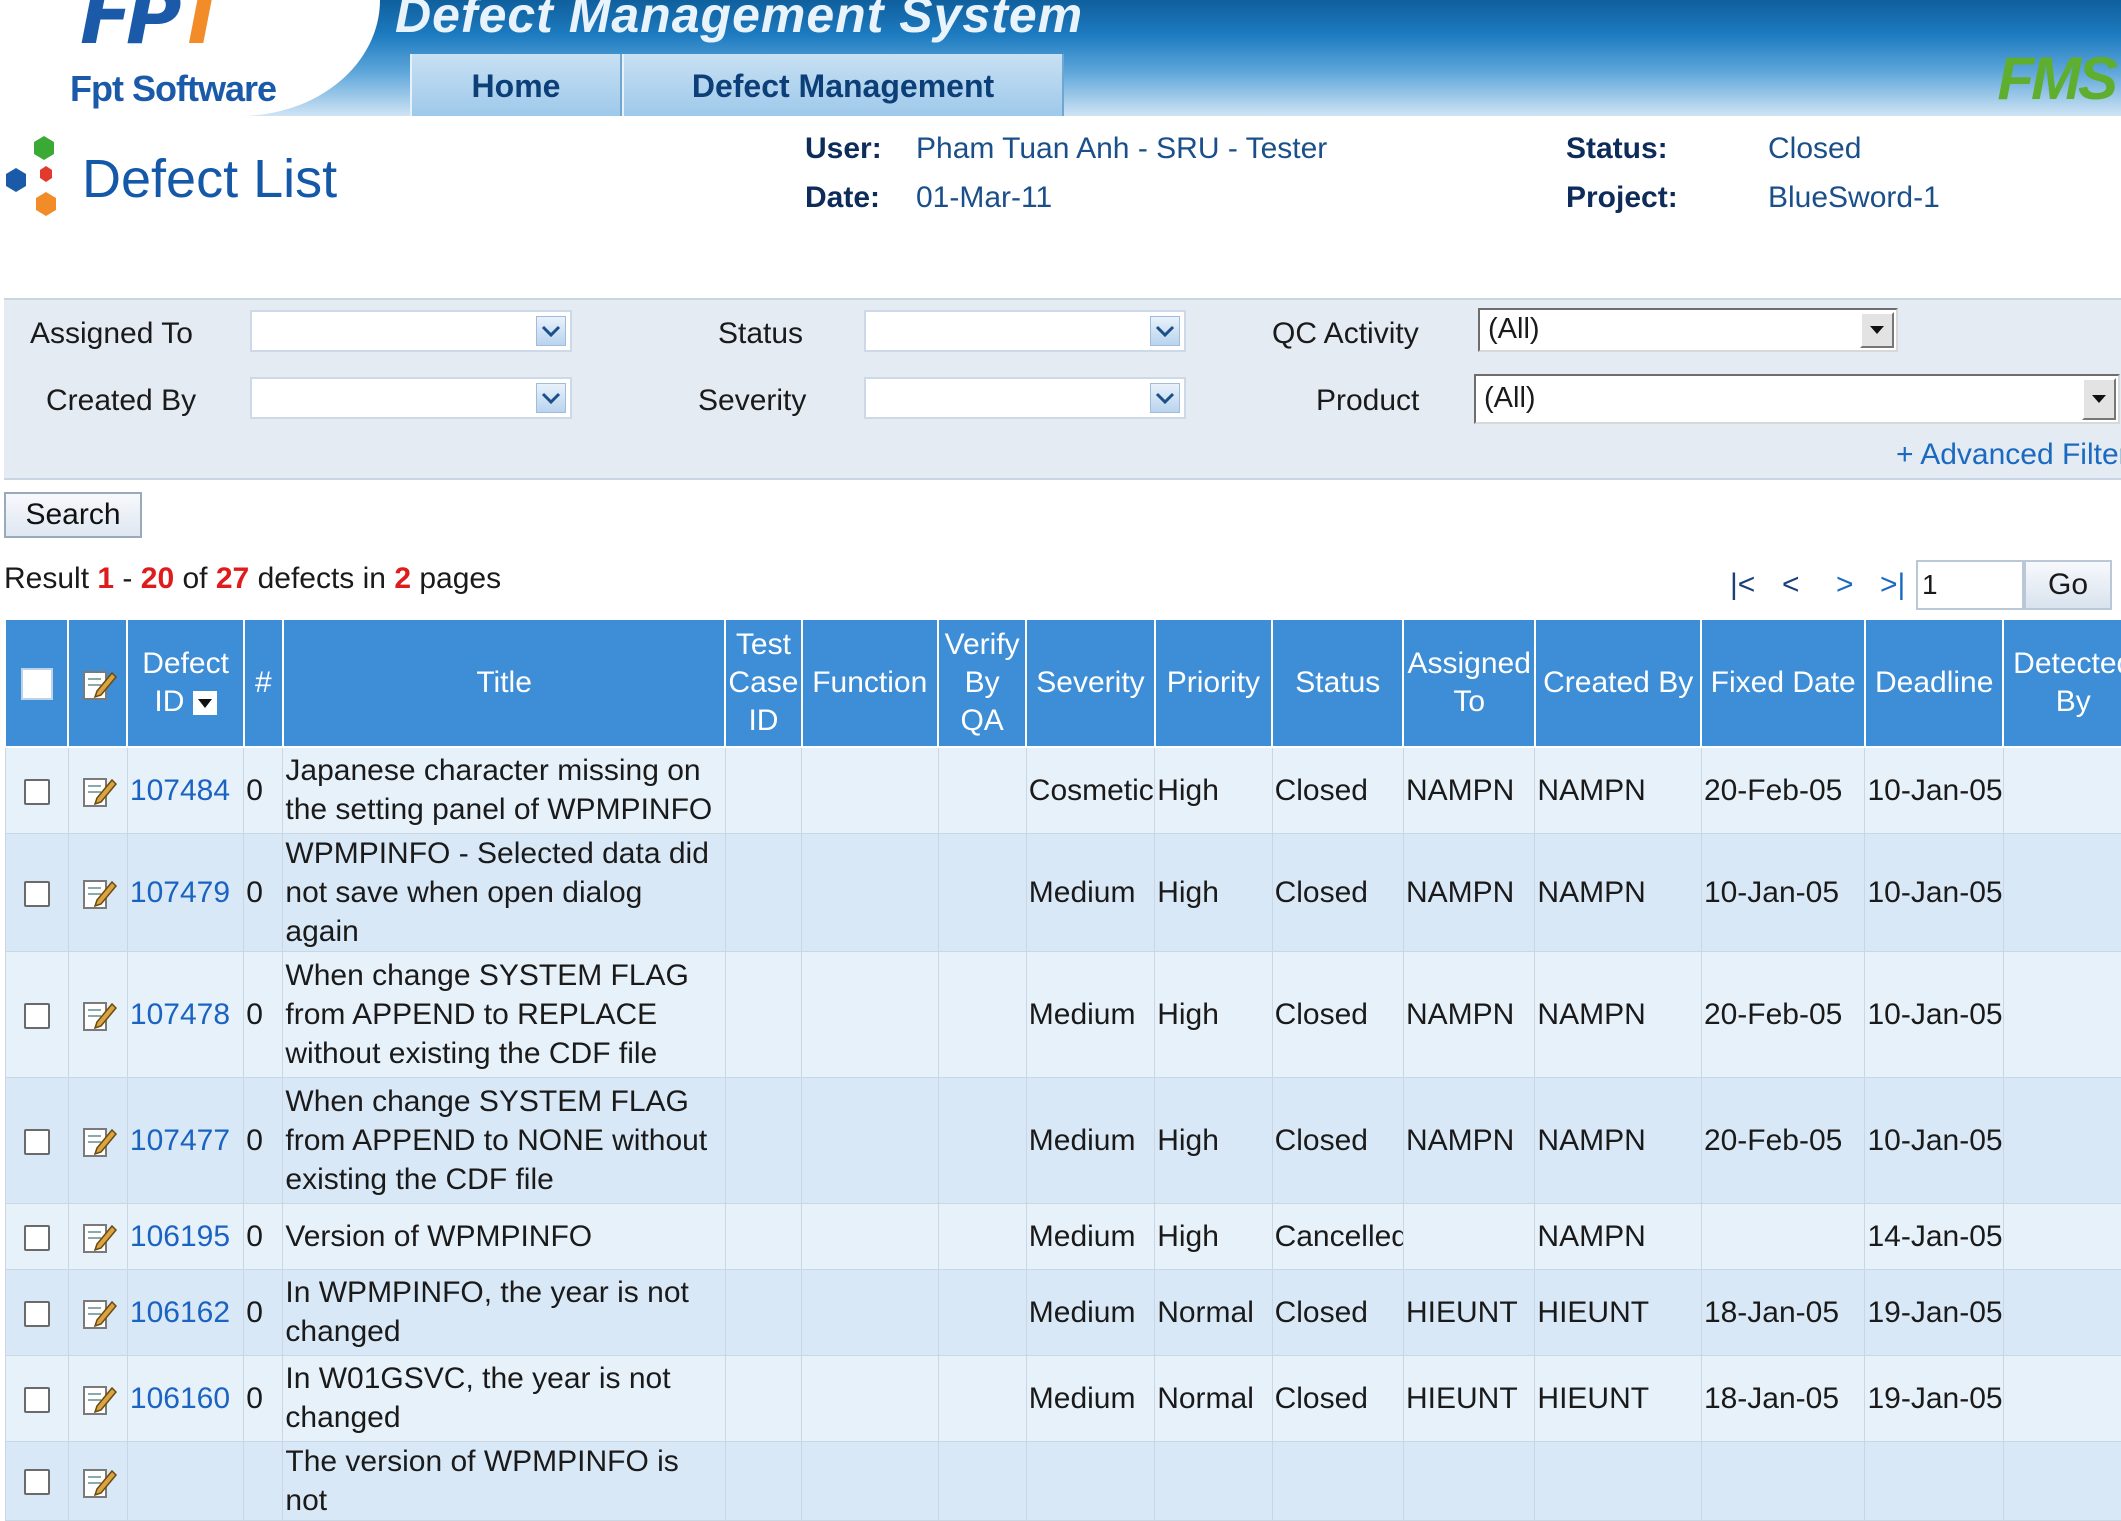  Describe the element at coordinates (763, 684) in the screenshot. I see `col-test-case-id: Test Case ID` at that location.